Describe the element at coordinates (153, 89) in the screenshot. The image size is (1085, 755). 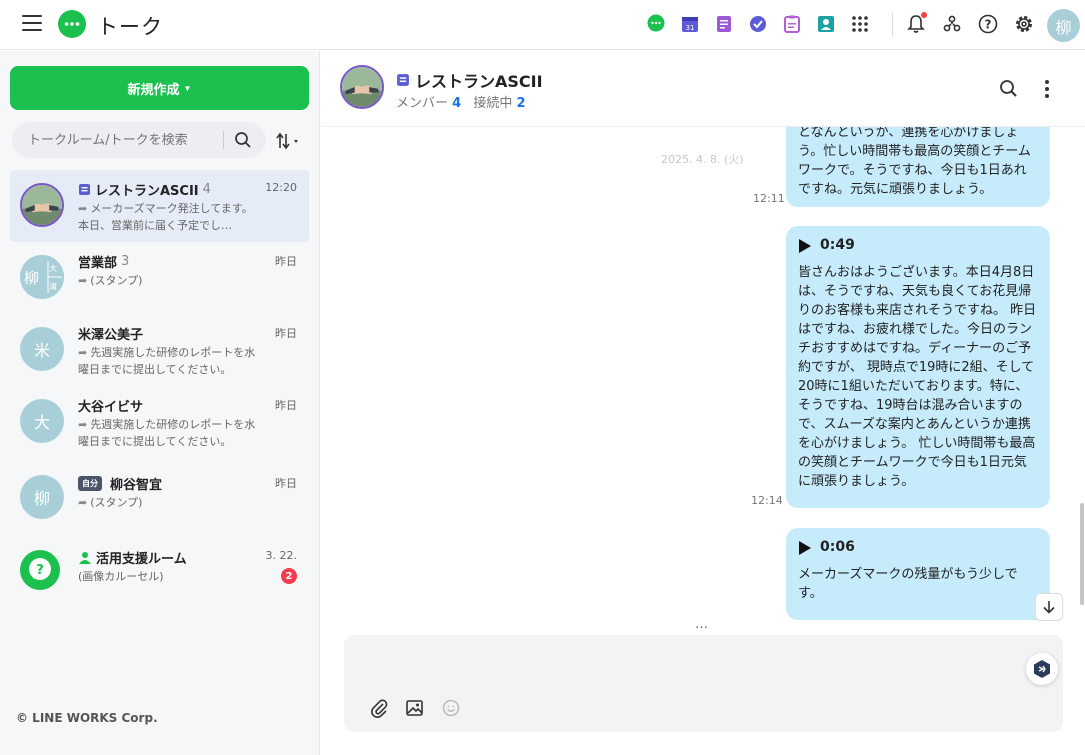
I see `new-create-label: 新規作成` at that location.